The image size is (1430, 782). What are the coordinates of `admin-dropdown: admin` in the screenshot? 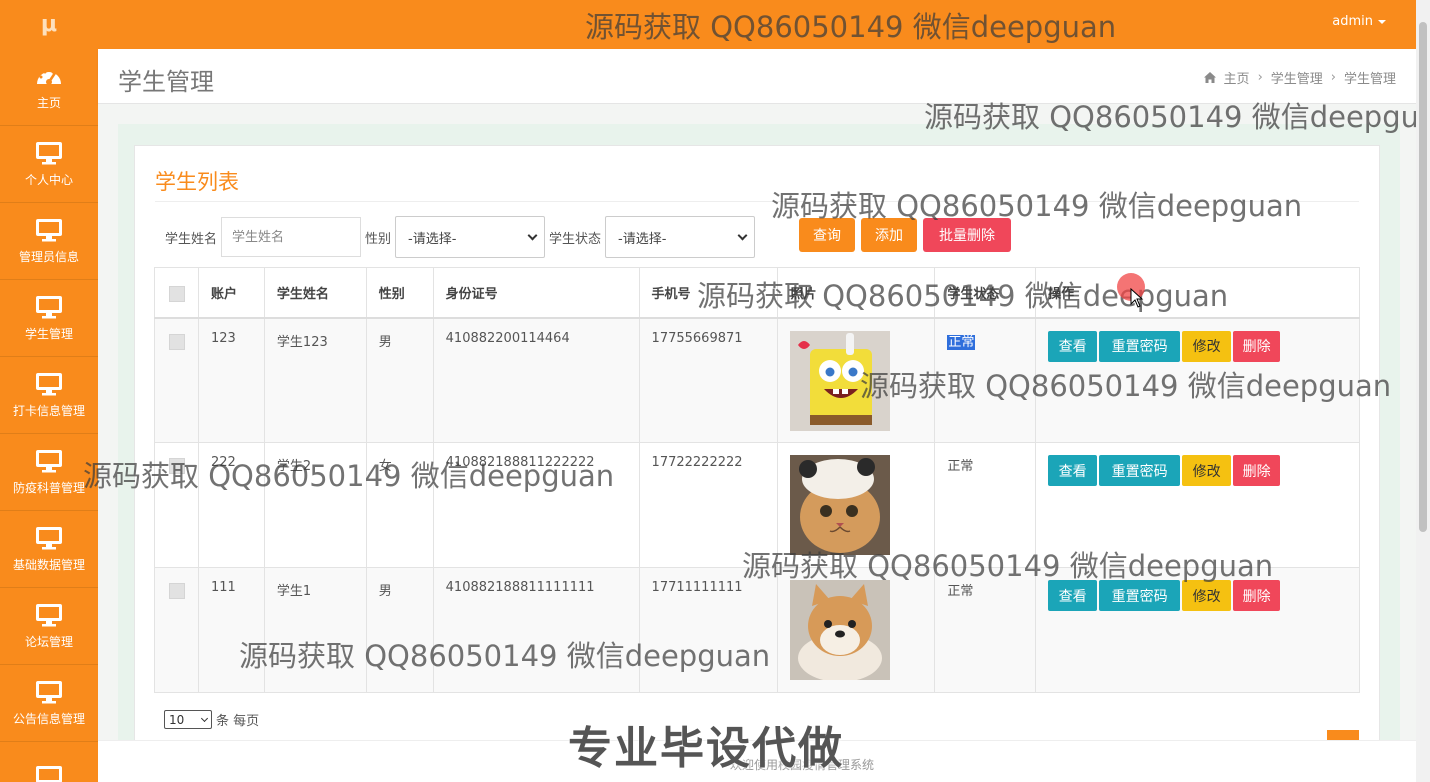 It's located at (1359, 21).